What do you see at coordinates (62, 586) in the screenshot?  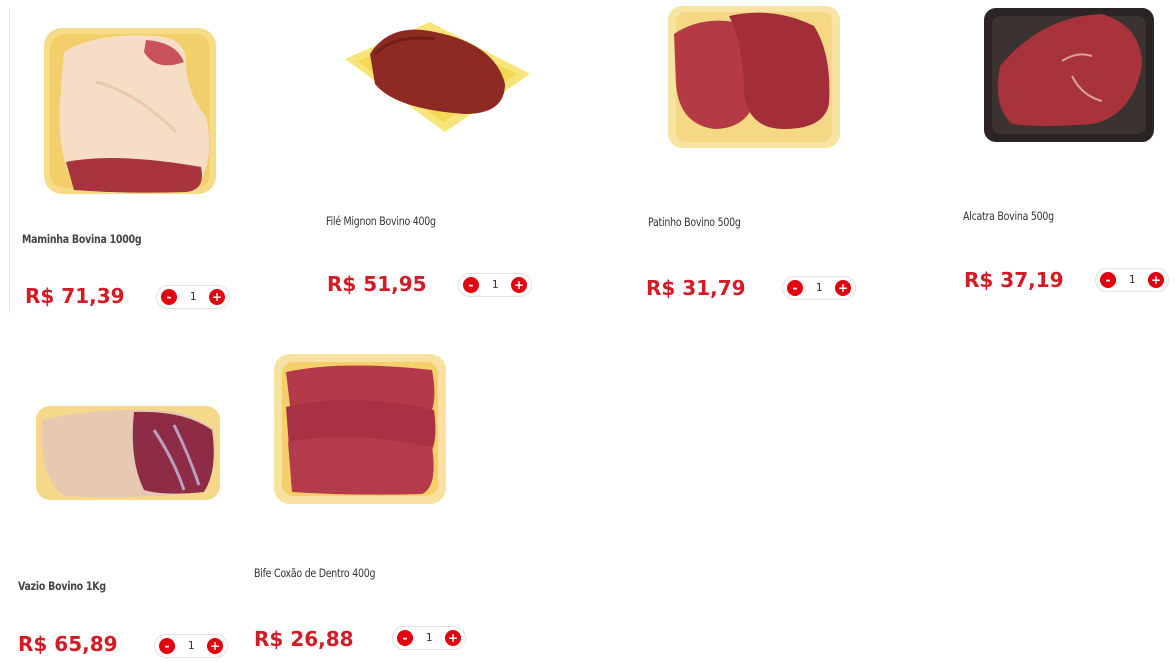 I see `product-name: Vazio Bovino 1Kg` at bounding box center [62, 586].